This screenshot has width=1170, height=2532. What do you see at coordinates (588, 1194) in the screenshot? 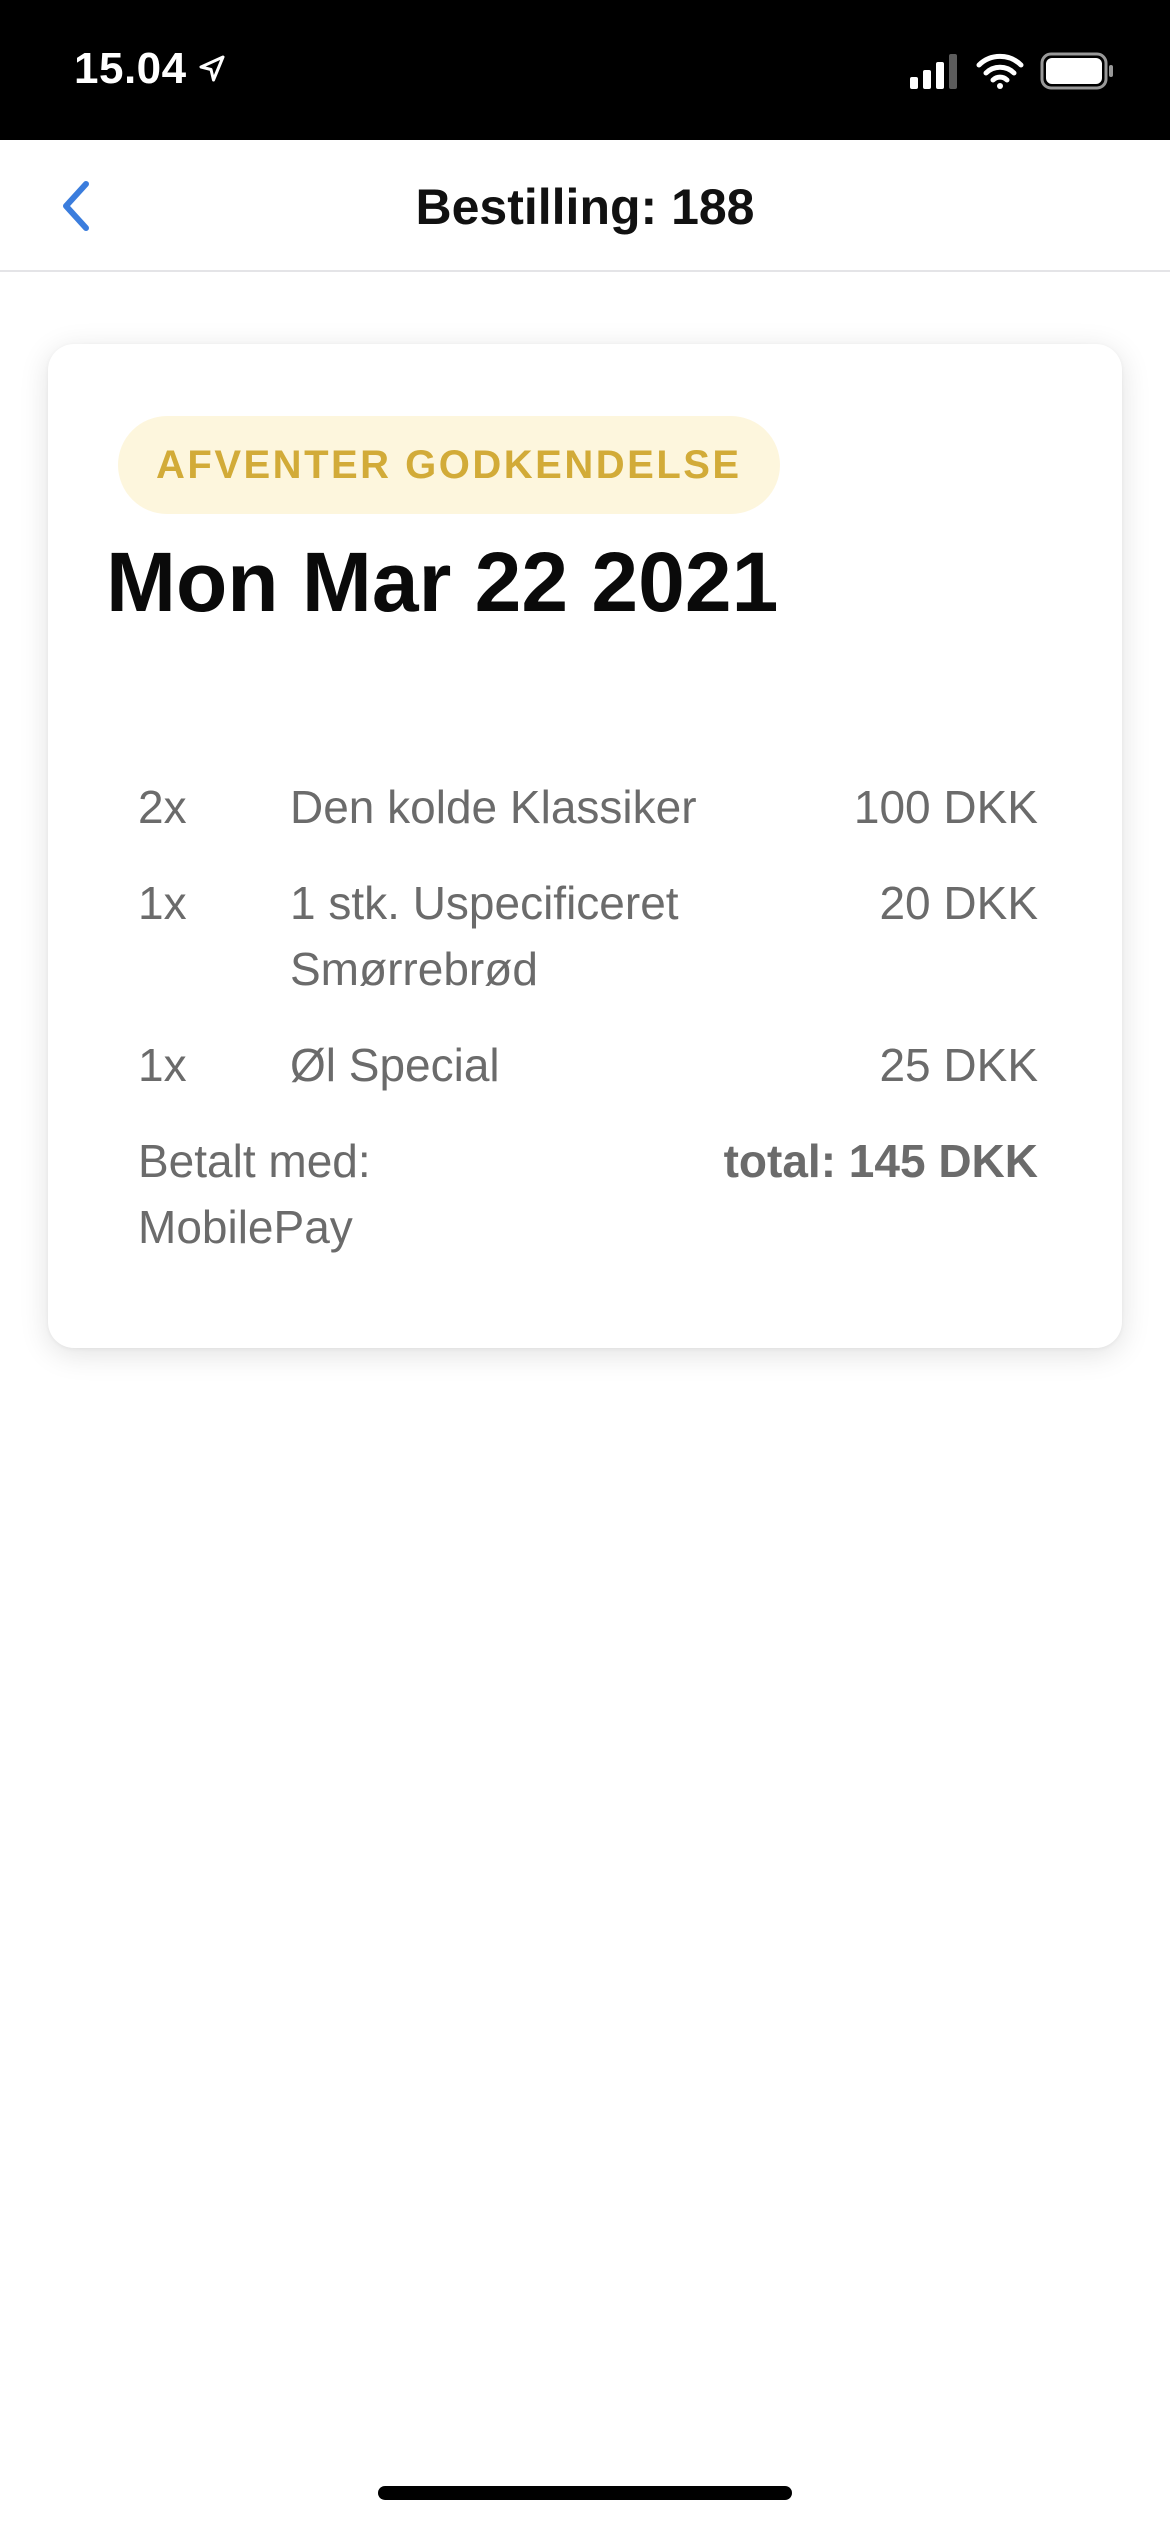
I see `order-summary: Betalt med: MobilePay total: 145 DKK` at bounding box center [588, 1194].